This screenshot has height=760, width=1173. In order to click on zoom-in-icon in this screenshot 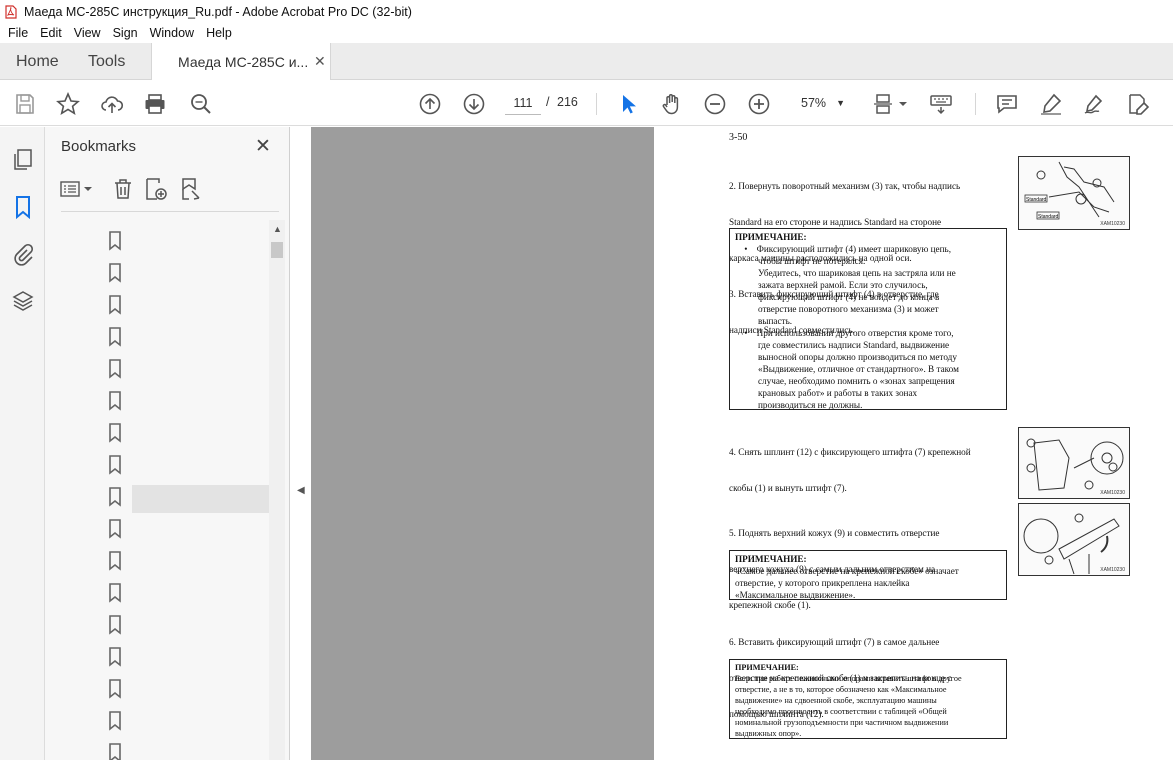, I will do `click(759, 104)`.